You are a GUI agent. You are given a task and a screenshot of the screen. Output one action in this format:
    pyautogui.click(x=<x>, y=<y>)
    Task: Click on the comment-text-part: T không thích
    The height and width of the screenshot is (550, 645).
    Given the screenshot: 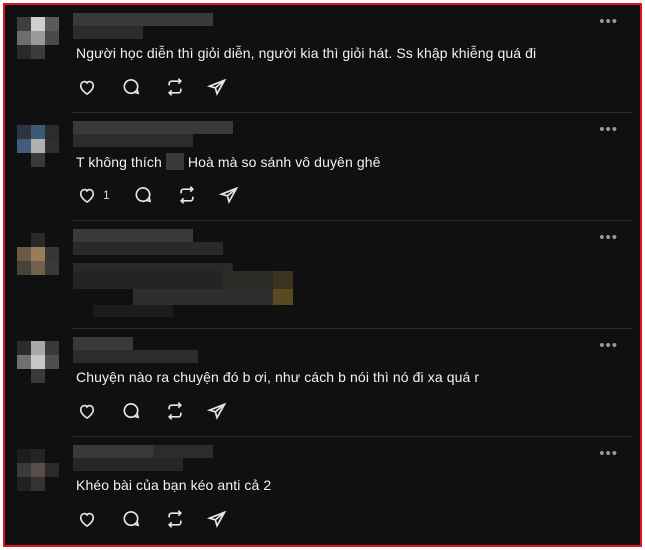 What is the action you would take?
    pyautogui.click(x=119, y=162)
    